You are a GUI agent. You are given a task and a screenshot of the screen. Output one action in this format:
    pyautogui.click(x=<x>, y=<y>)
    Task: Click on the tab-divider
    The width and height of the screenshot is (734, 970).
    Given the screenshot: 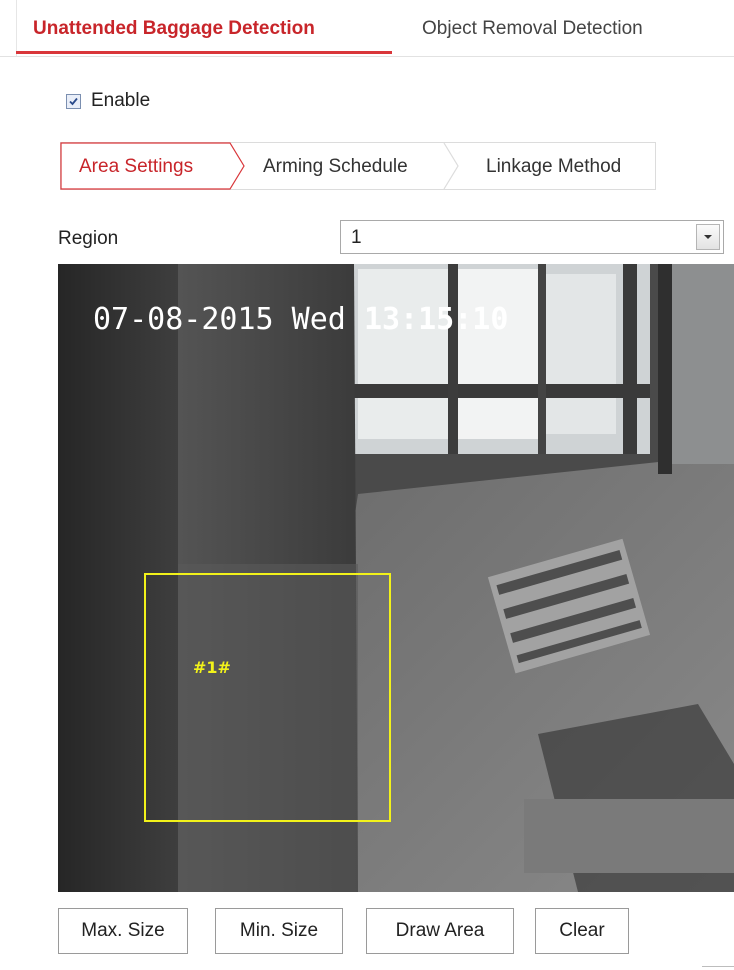 What is the action you would take?
    pyautogui.click(x=16, y=28)
    